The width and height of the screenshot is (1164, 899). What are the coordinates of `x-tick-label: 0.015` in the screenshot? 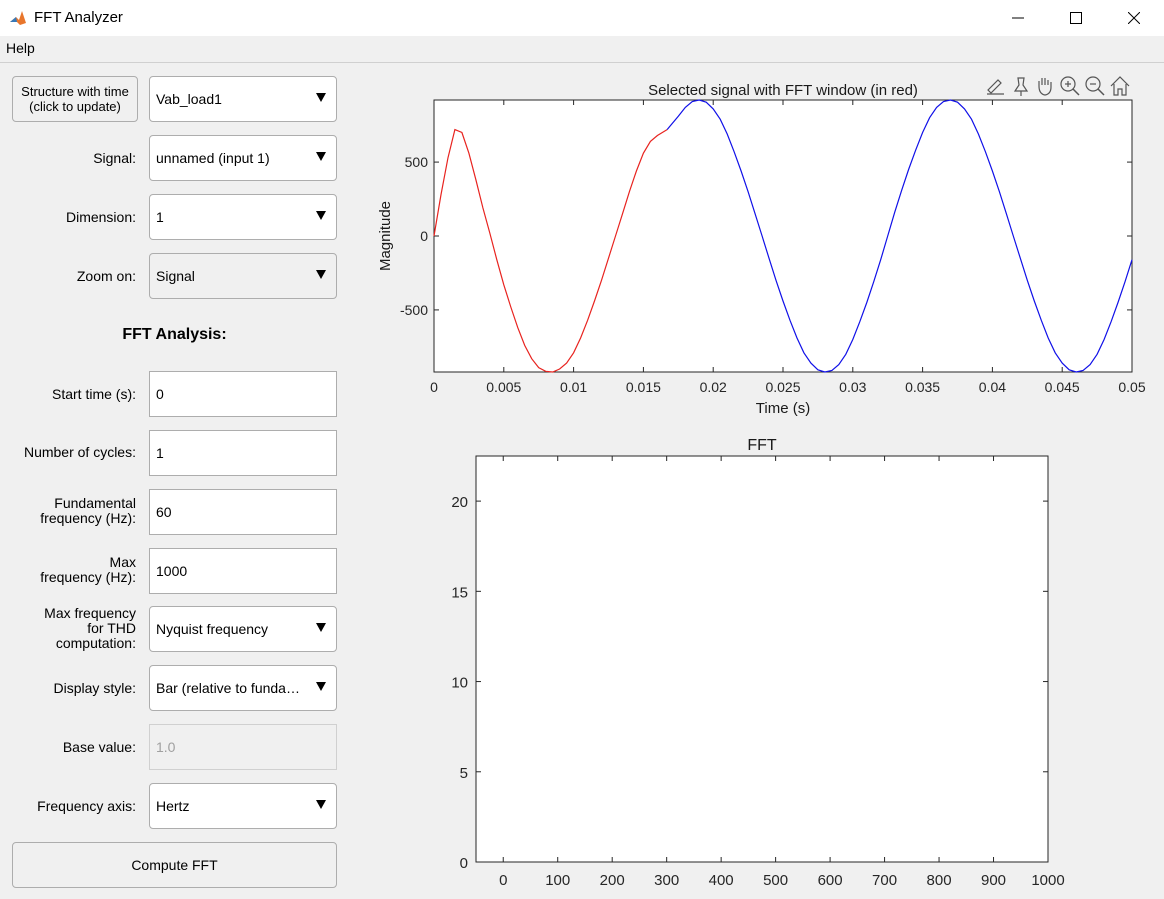 It's located at (643, 387).